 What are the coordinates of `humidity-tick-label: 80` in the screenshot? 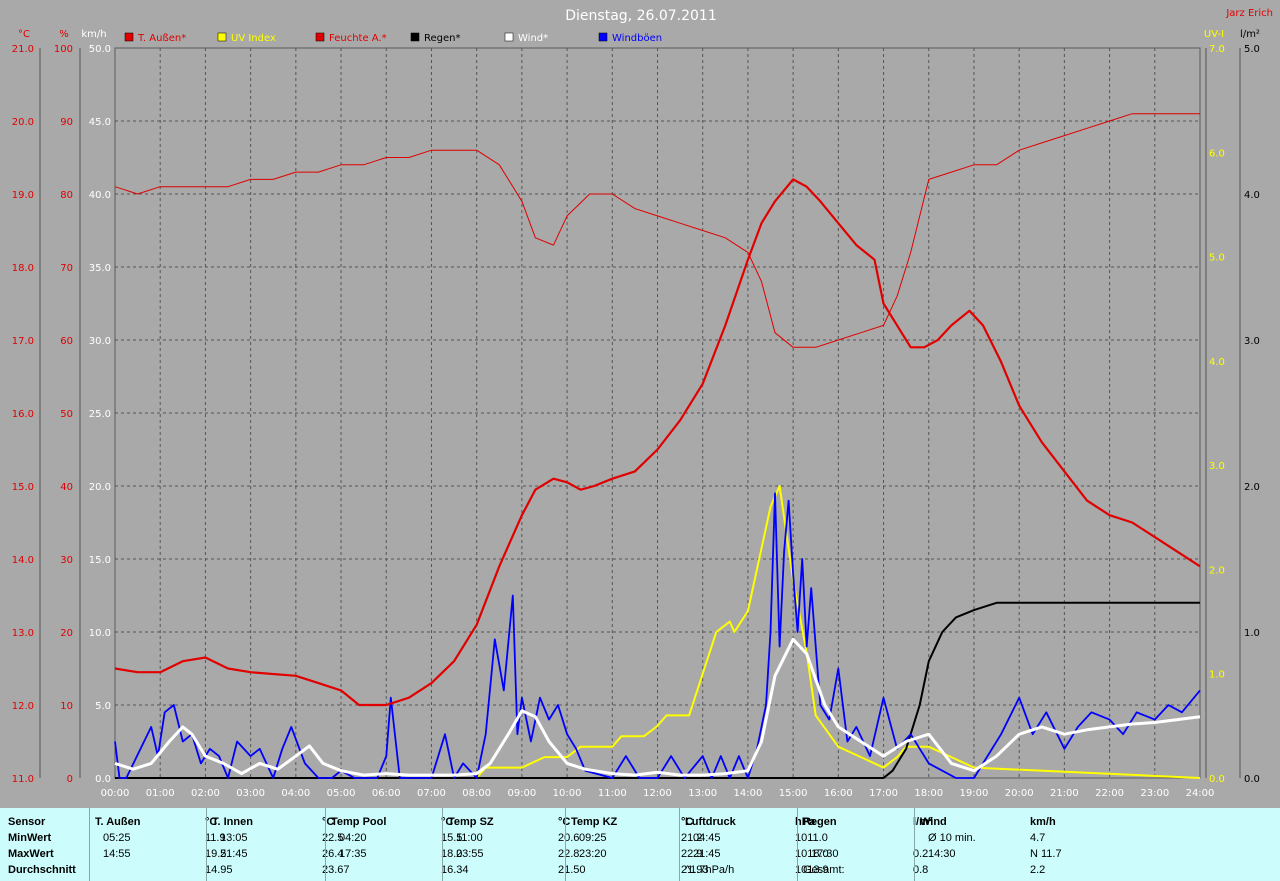 It's located at (66, 195).